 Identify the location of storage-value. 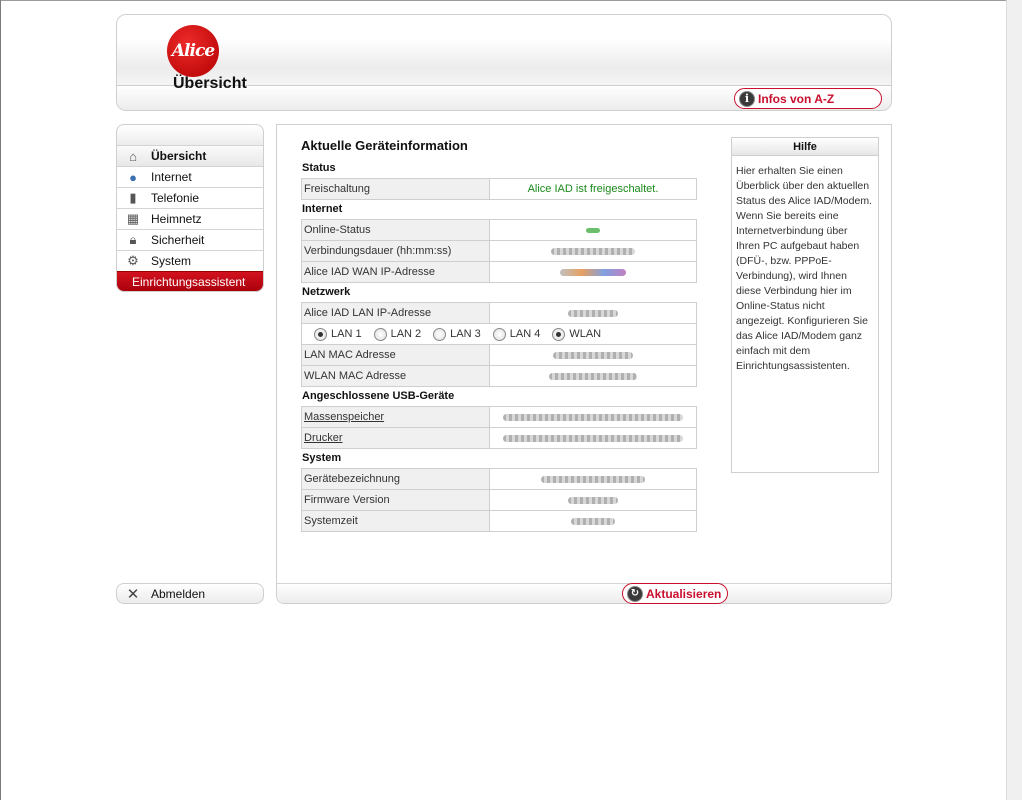
(593, 417).